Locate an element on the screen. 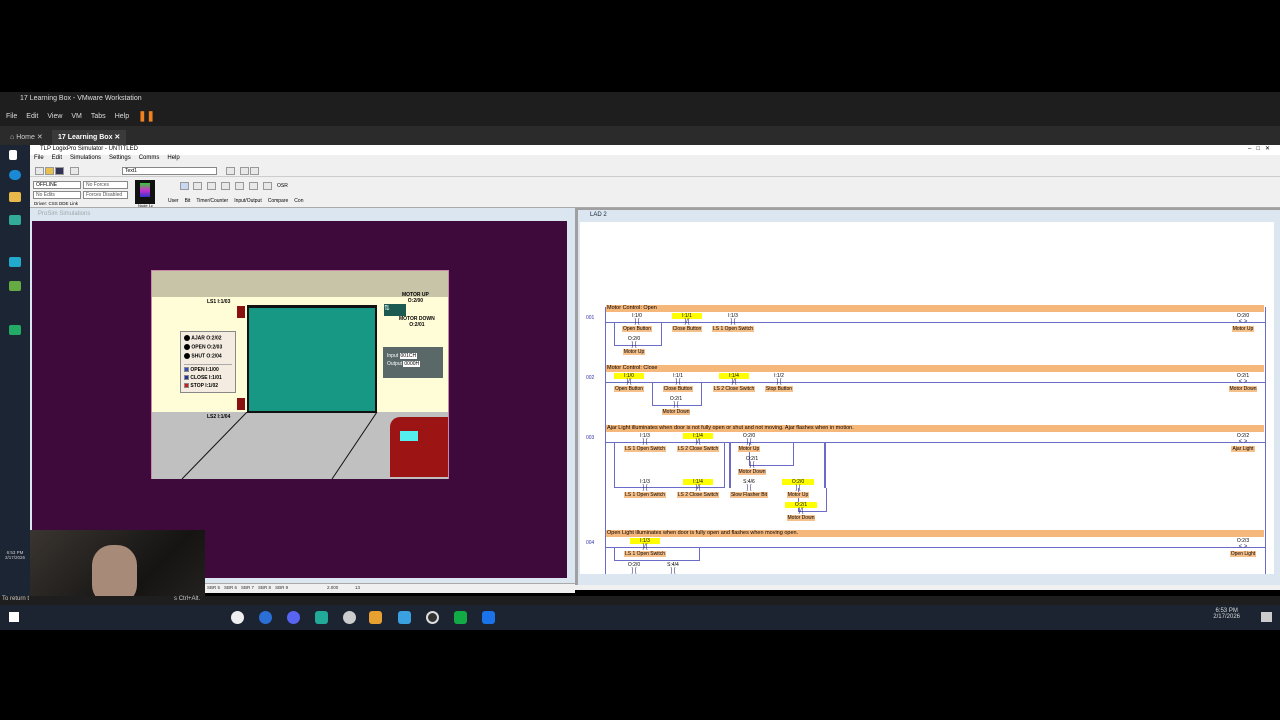 The width and height of the screenshot is (1280, 720). steam-icon is located at coordinates (237, 617).